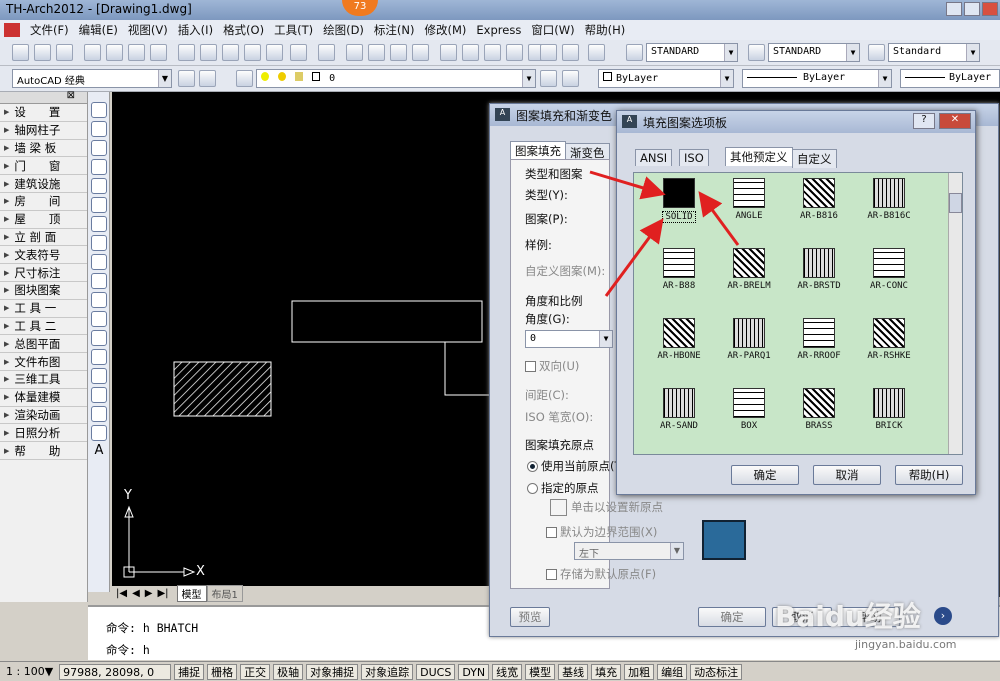  What do you see at coordinates (906, 644) in the screenshot?
I see `watermark-url: jingyan.baidu.com` at bounding box center [906, 644].